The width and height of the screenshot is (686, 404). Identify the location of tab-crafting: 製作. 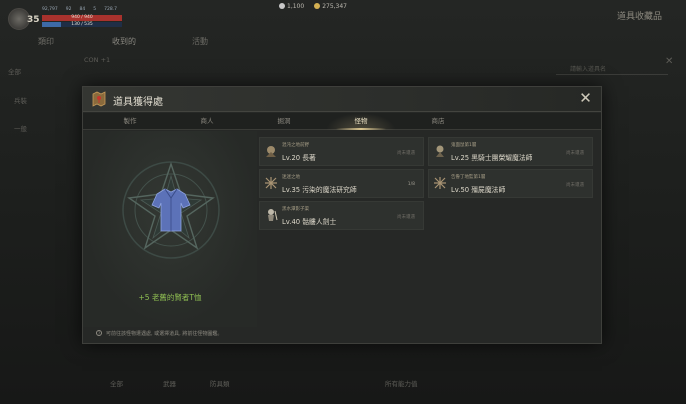
(130, 121).